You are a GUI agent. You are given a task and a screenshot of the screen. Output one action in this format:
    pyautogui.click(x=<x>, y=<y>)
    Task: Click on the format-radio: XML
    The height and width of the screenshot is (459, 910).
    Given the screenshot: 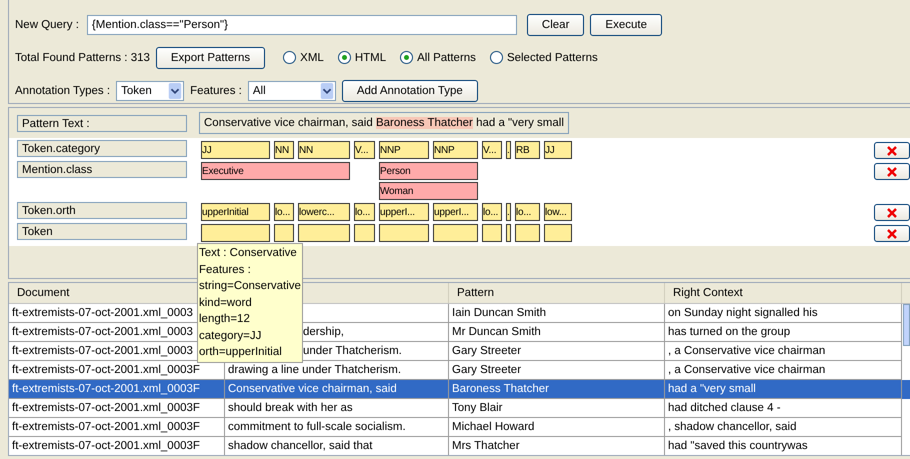 What is the action you would take?
    pyautogui.click(x=303, y=57)
    